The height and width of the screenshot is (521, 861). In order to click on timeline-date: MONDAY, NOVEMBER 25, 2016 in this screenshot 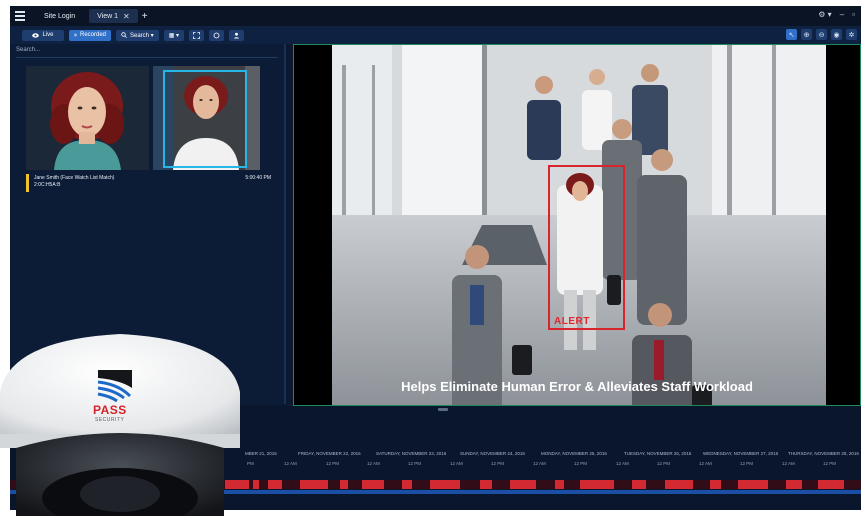, I will do `click(574, 453)`.